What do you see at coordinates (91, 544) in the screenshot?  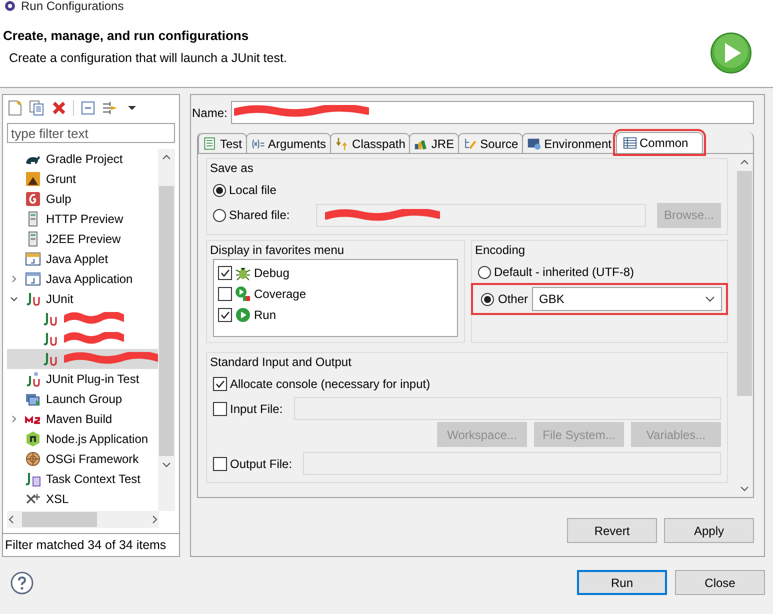 I see `status-text: Filter matched 34 of 34 items` at bounding box center [91, 544].